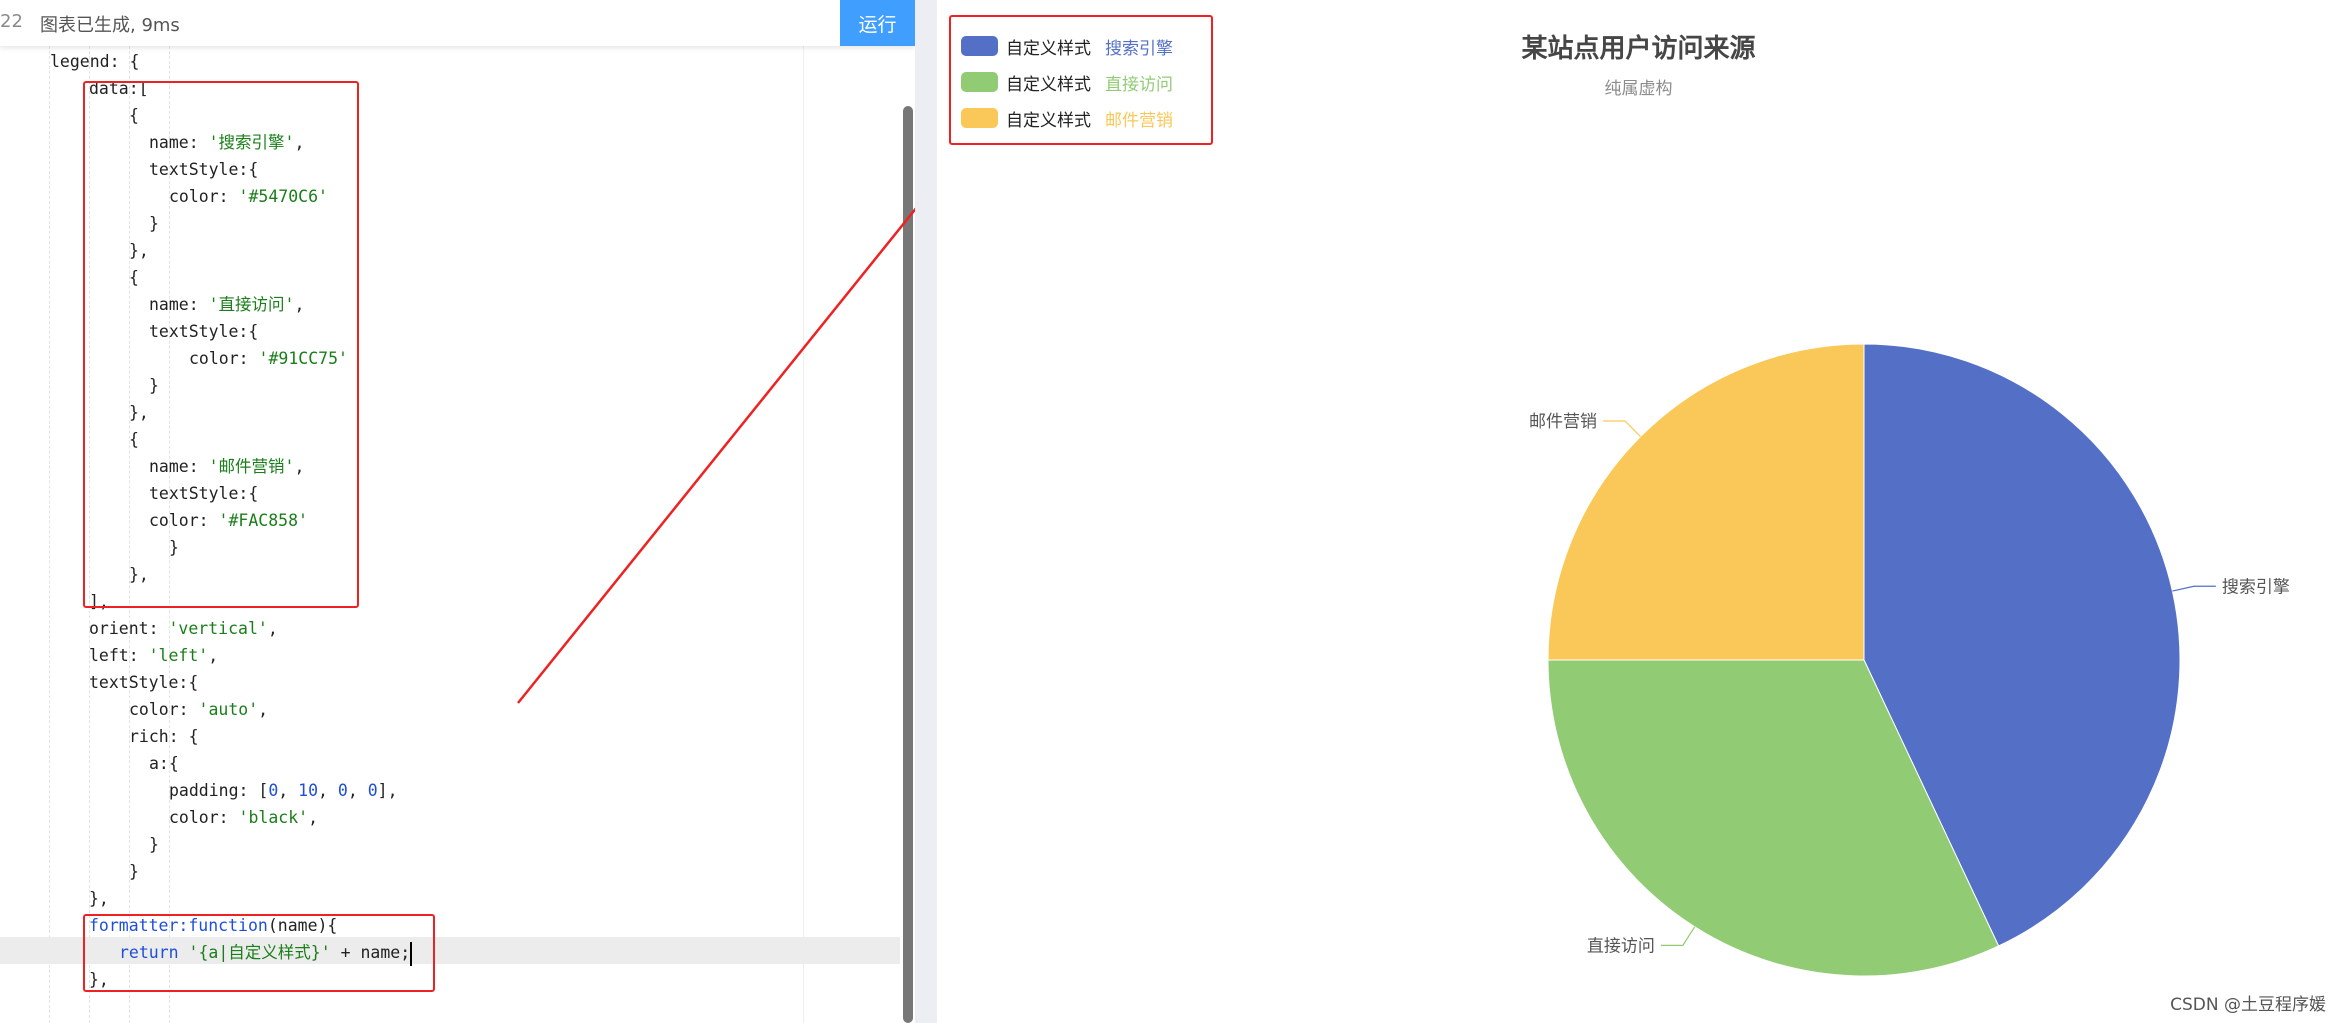  Describe the element at coordinates (908, 564) in the screenshot. I see `editor-scrollbar` at that location.